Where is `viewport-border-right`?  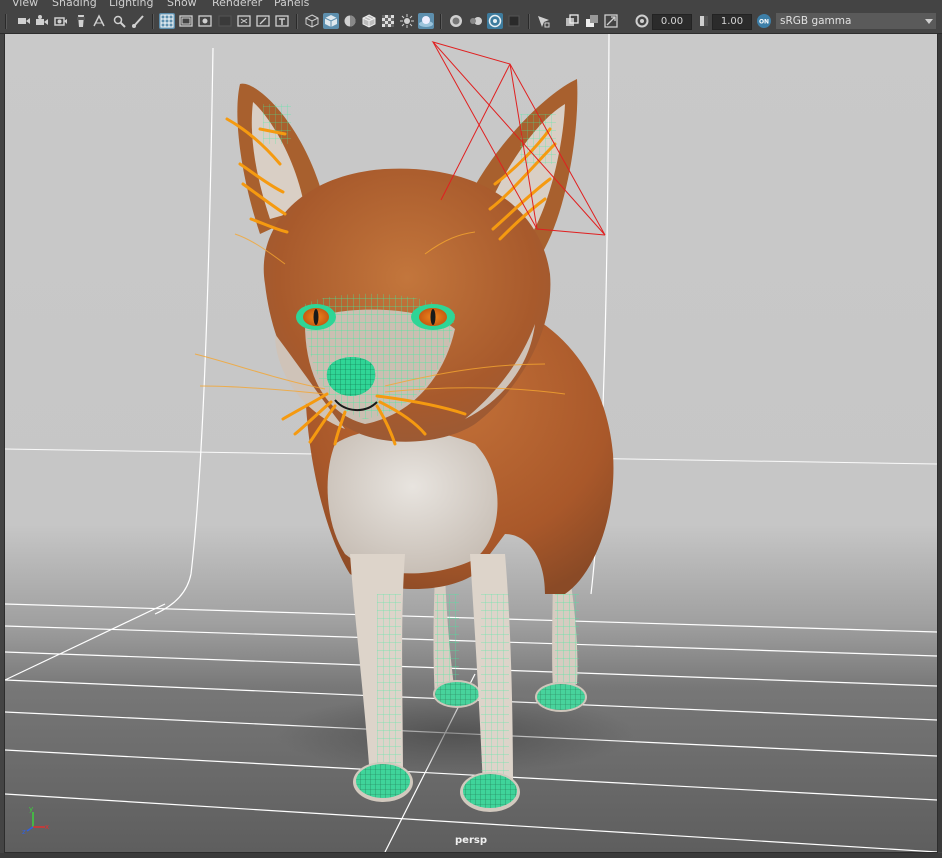 viewport-border-right is located at coordinates (940, 443).